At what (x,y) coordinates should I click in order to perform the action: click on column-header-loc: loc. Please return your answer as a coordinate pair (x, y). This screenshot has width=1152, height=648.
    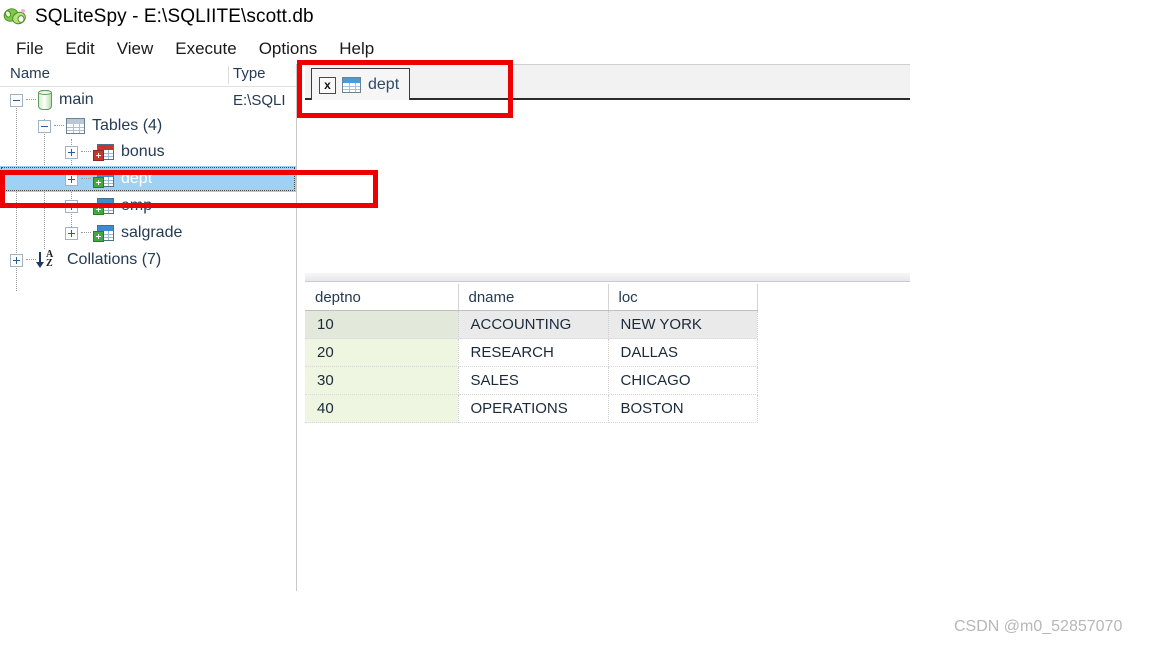
    Looking at the image, I should click on (683, 297).